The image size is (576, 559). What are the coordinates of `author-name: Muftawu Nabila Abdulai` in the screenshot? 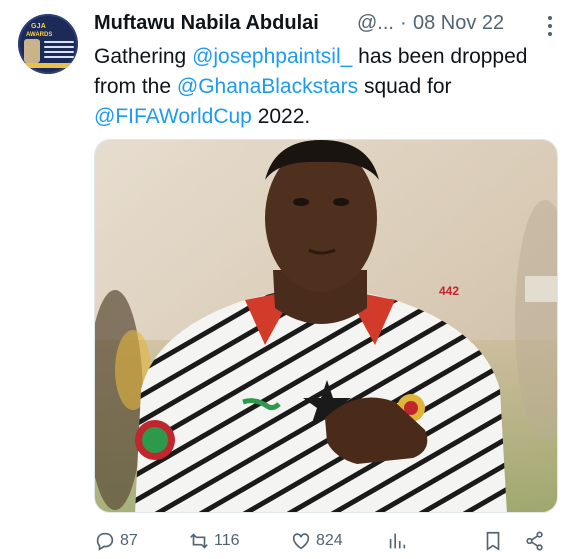 It's located at (206, 23).